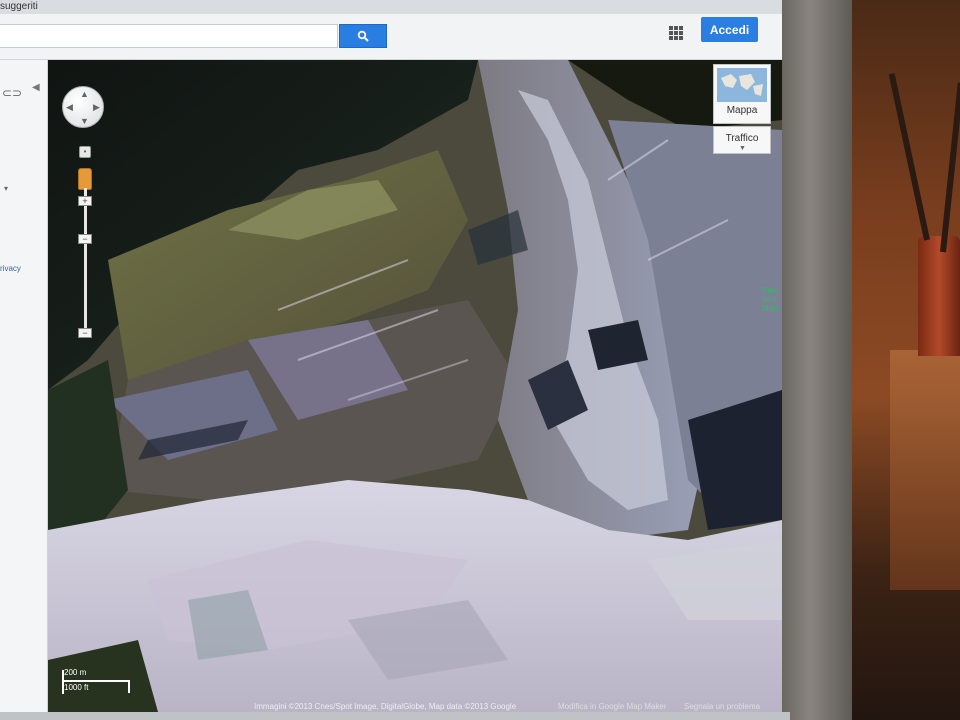 This screenshot has width=960, height=720. What do you see at coordinates (395, 716) in the screenshot?
I see `monitor-bottom-edge` at bounding box center [395, 716].